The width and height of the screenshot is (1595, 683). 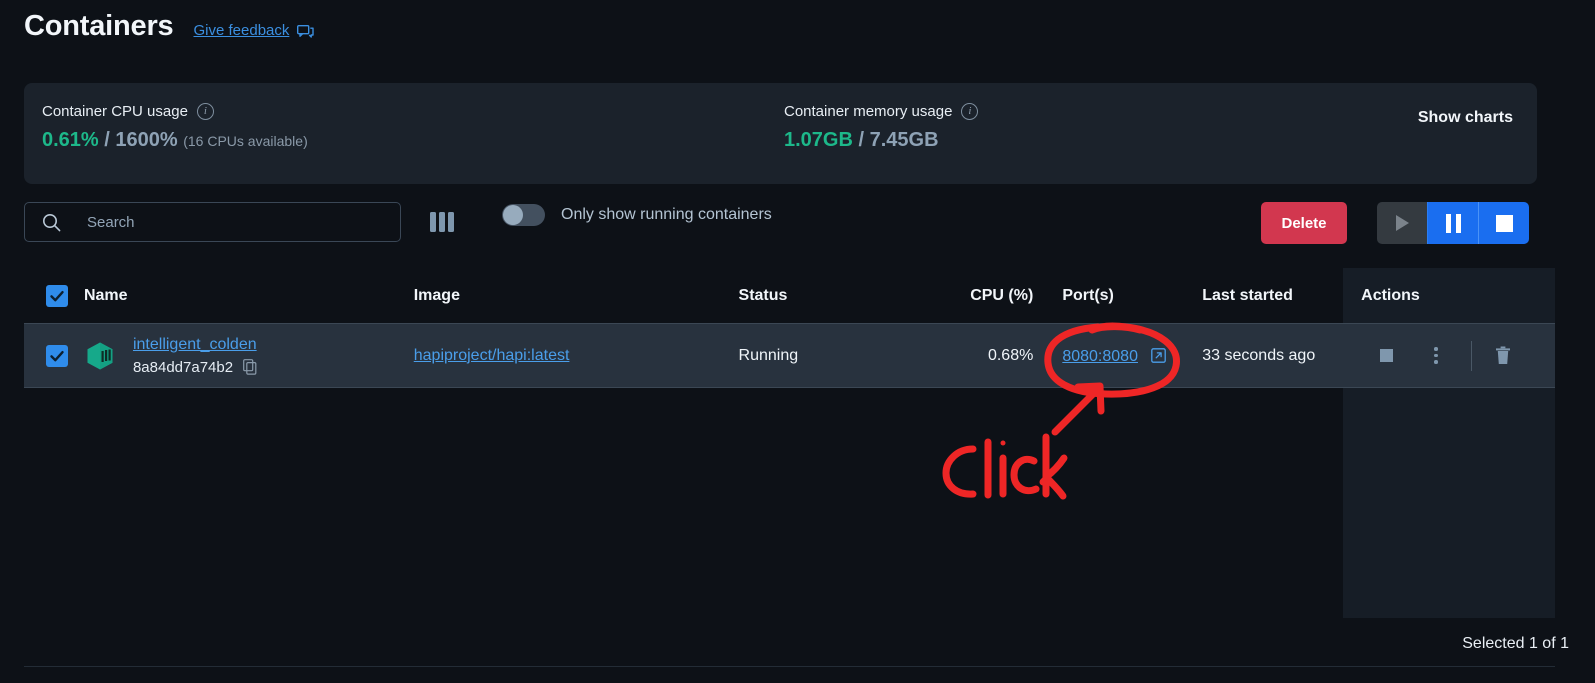 What do you see at coordinates (1390, 295) in the screenshot?
I see `header-actions: Actions` at bounding box center [1390, 295].